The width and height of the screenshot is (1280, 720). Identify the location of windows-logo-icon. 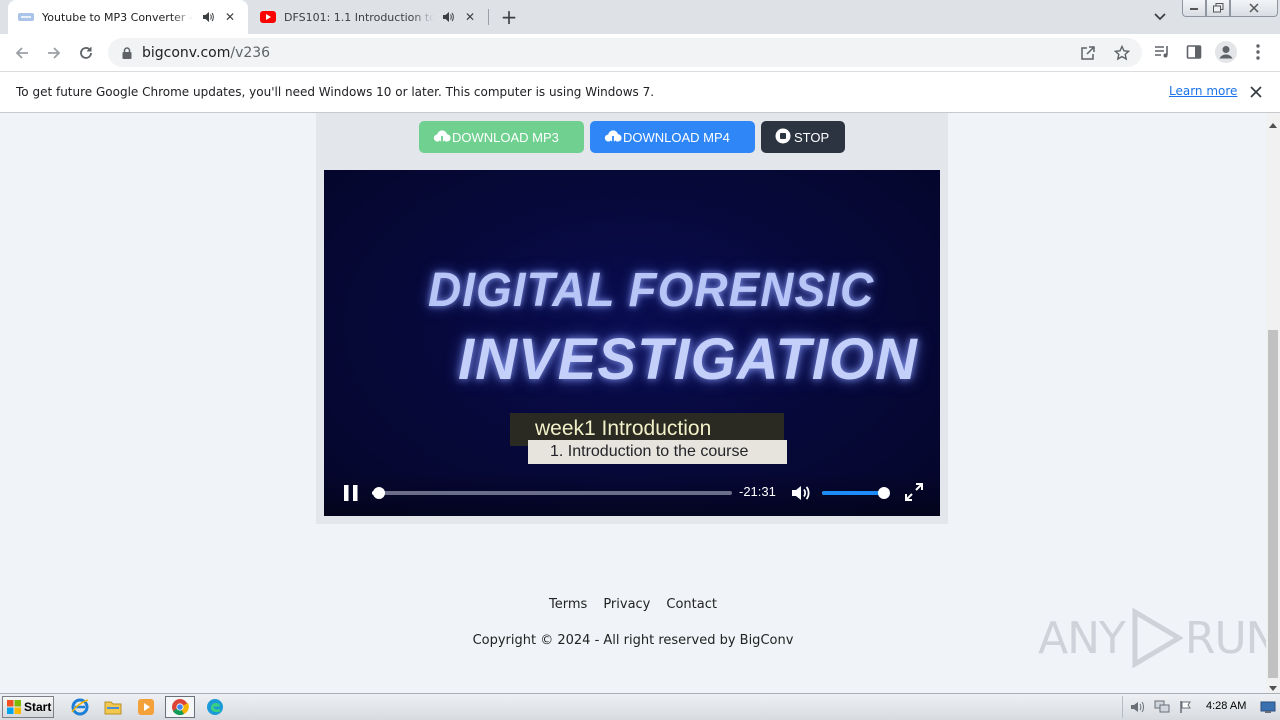
(14, 707).